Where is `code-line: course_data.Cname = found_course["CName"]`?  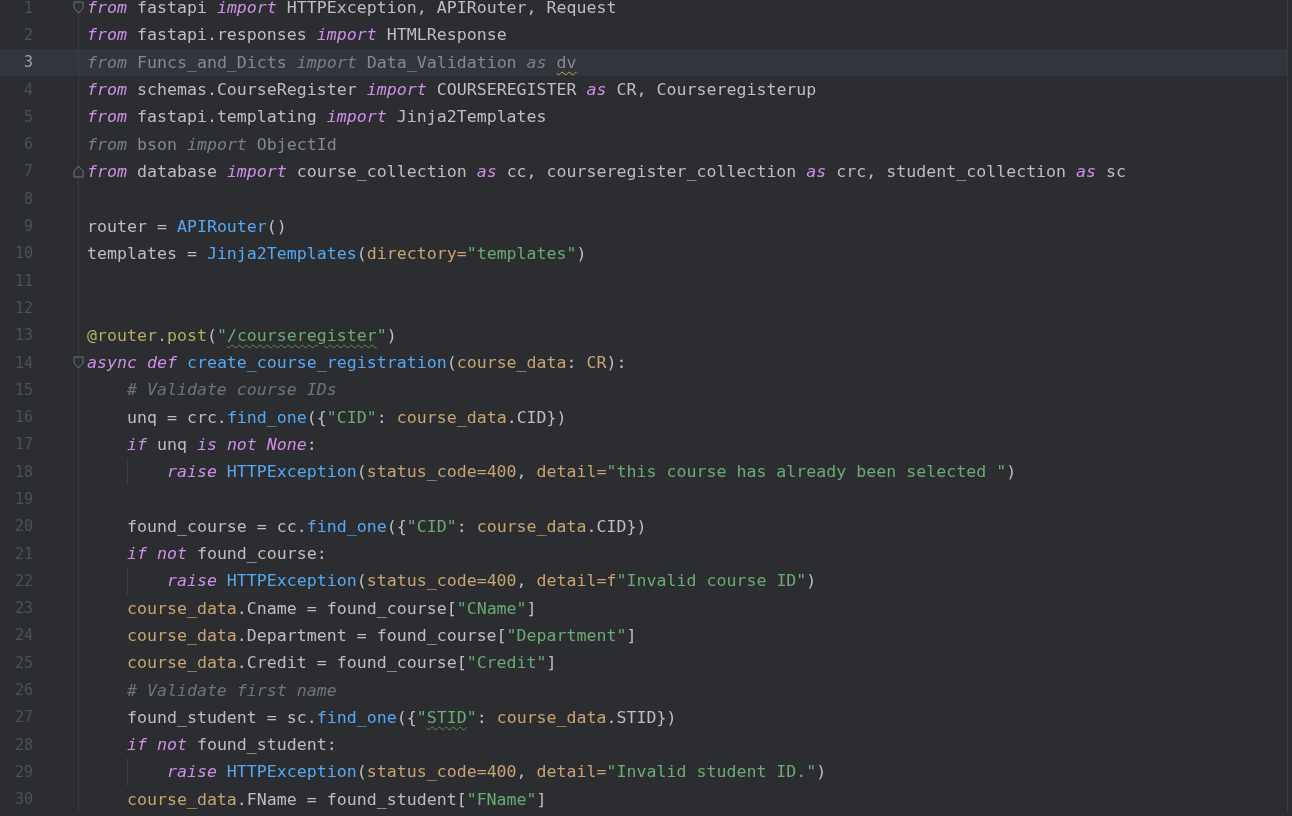
code-line: course_data.Cname = found_course["CName"] is located at coordinates (331, 608).